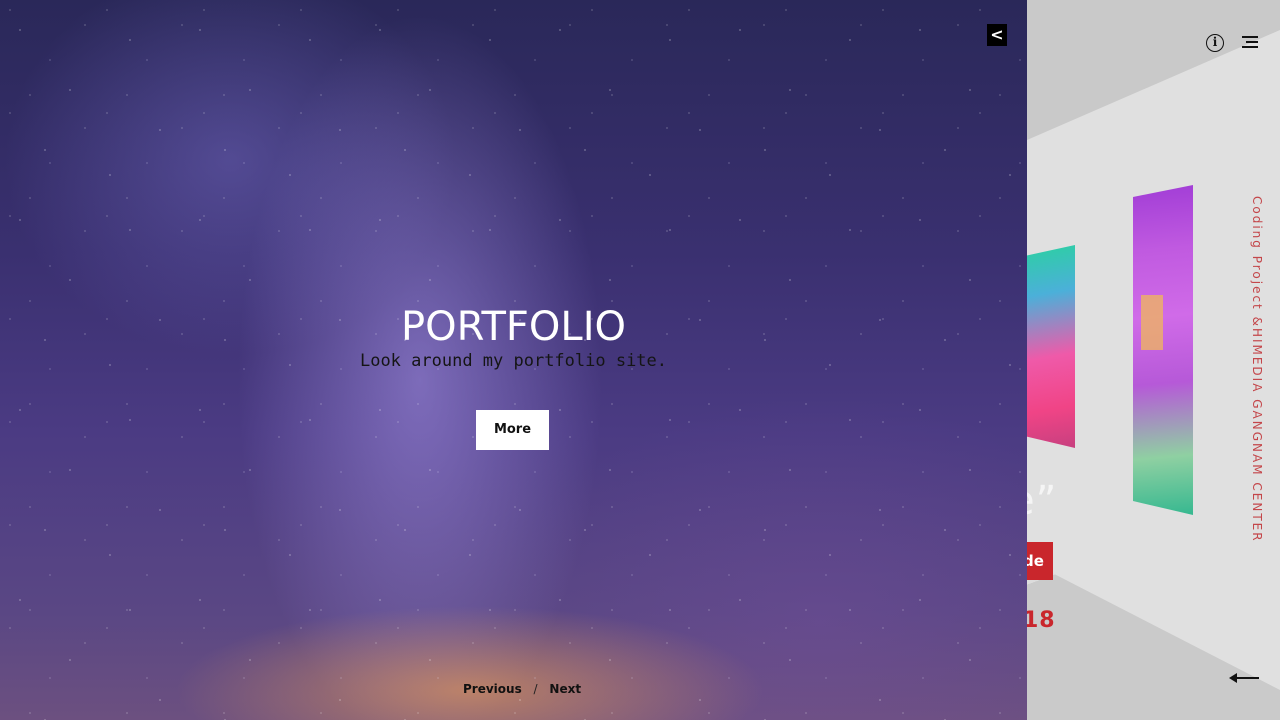  I want to click on slide-pager: Previous / Next, so click(522, 688).